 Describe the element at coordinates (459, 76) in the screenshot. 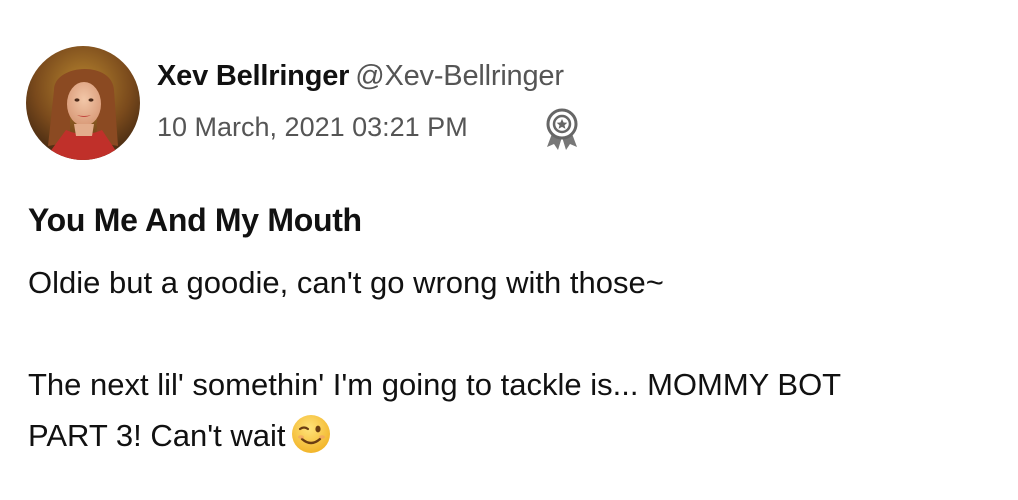

I see `author-handle: @Xev-Bellringer` at that location.